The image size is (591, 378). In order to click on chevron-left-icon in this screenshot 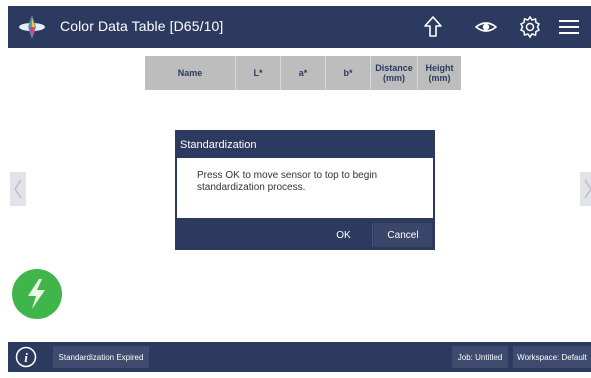, I will do `click(18, 189)`.